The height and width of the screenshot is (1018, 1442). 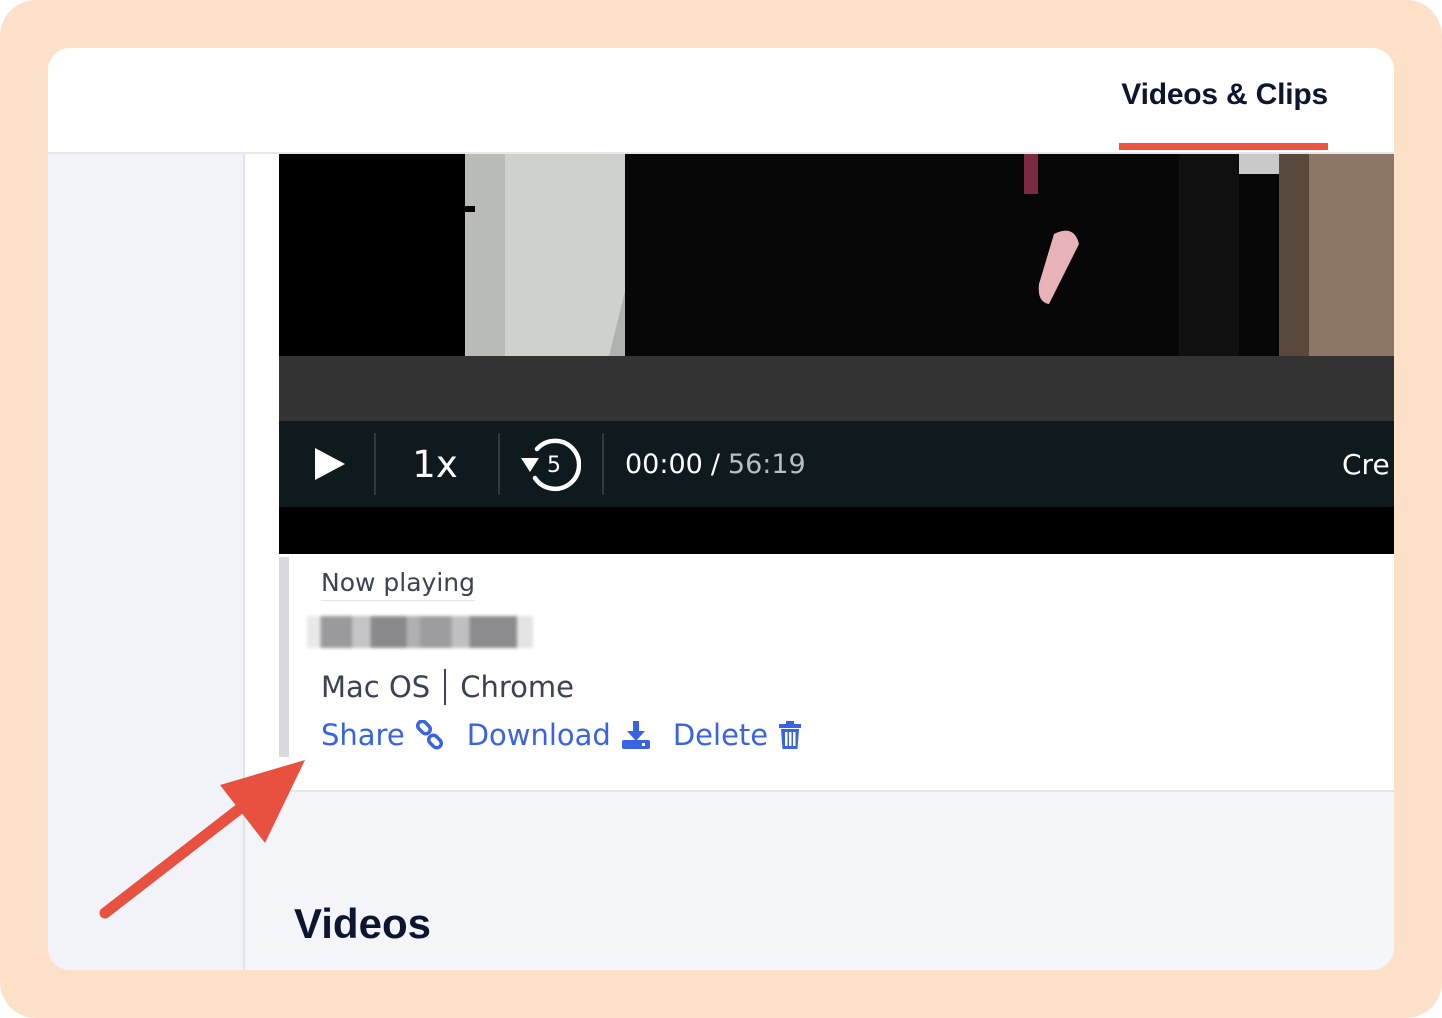 I want to click on control-bar: 1x 5 00:00 / 56:19 Cre, so click(x=836, y=464).